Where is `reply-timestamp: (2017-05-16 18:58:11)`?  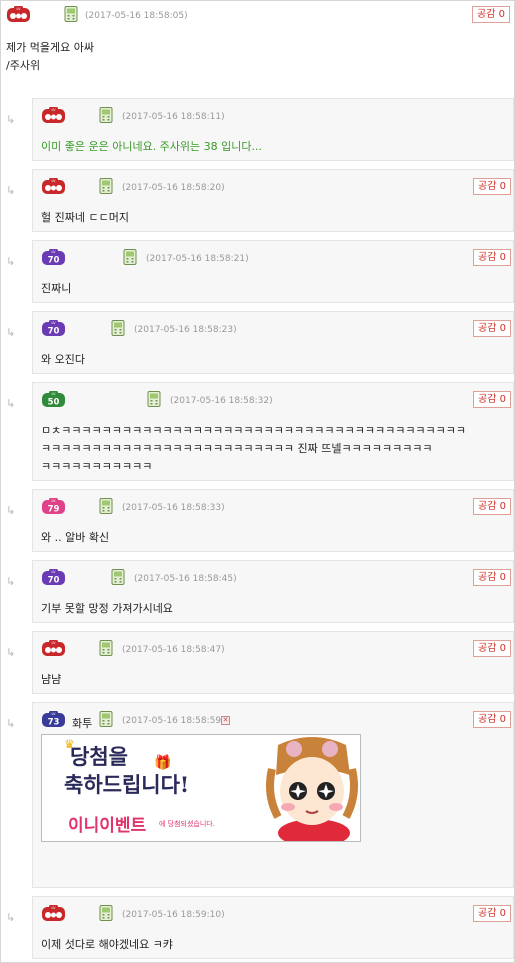 reply-timestamp: (2017-05-16 18:58:11) is located at coordinates (173, 117).